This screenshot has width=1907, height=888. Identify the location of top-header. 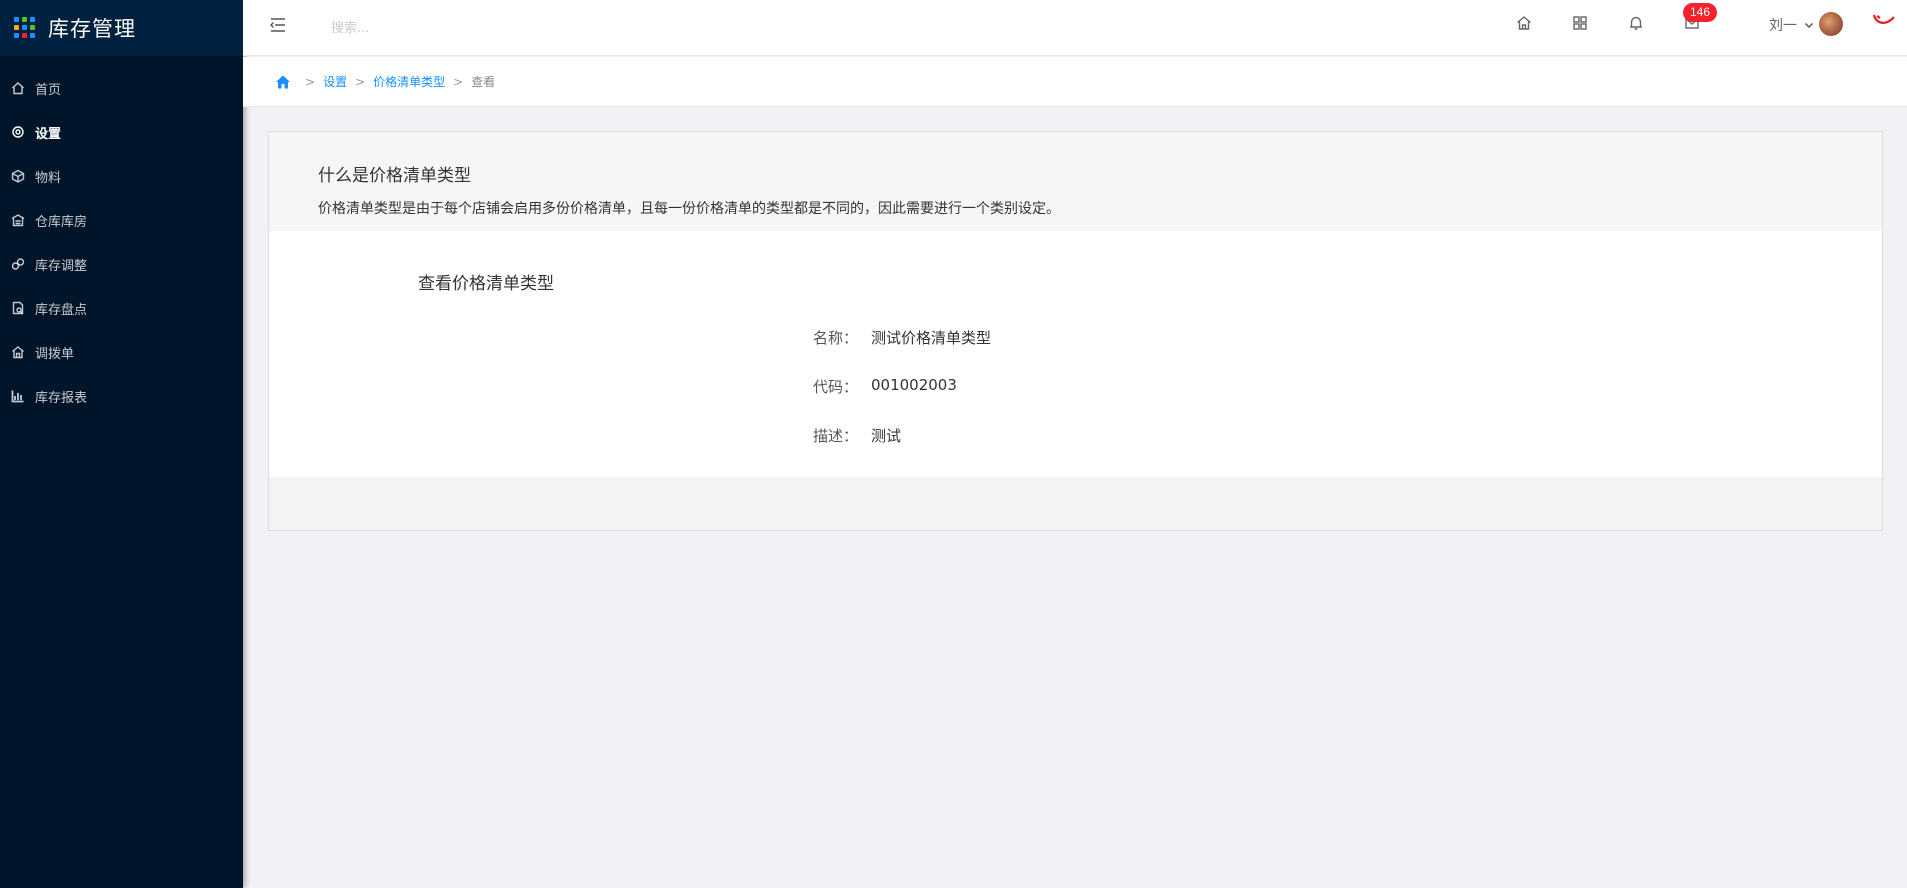
(1075, 28).